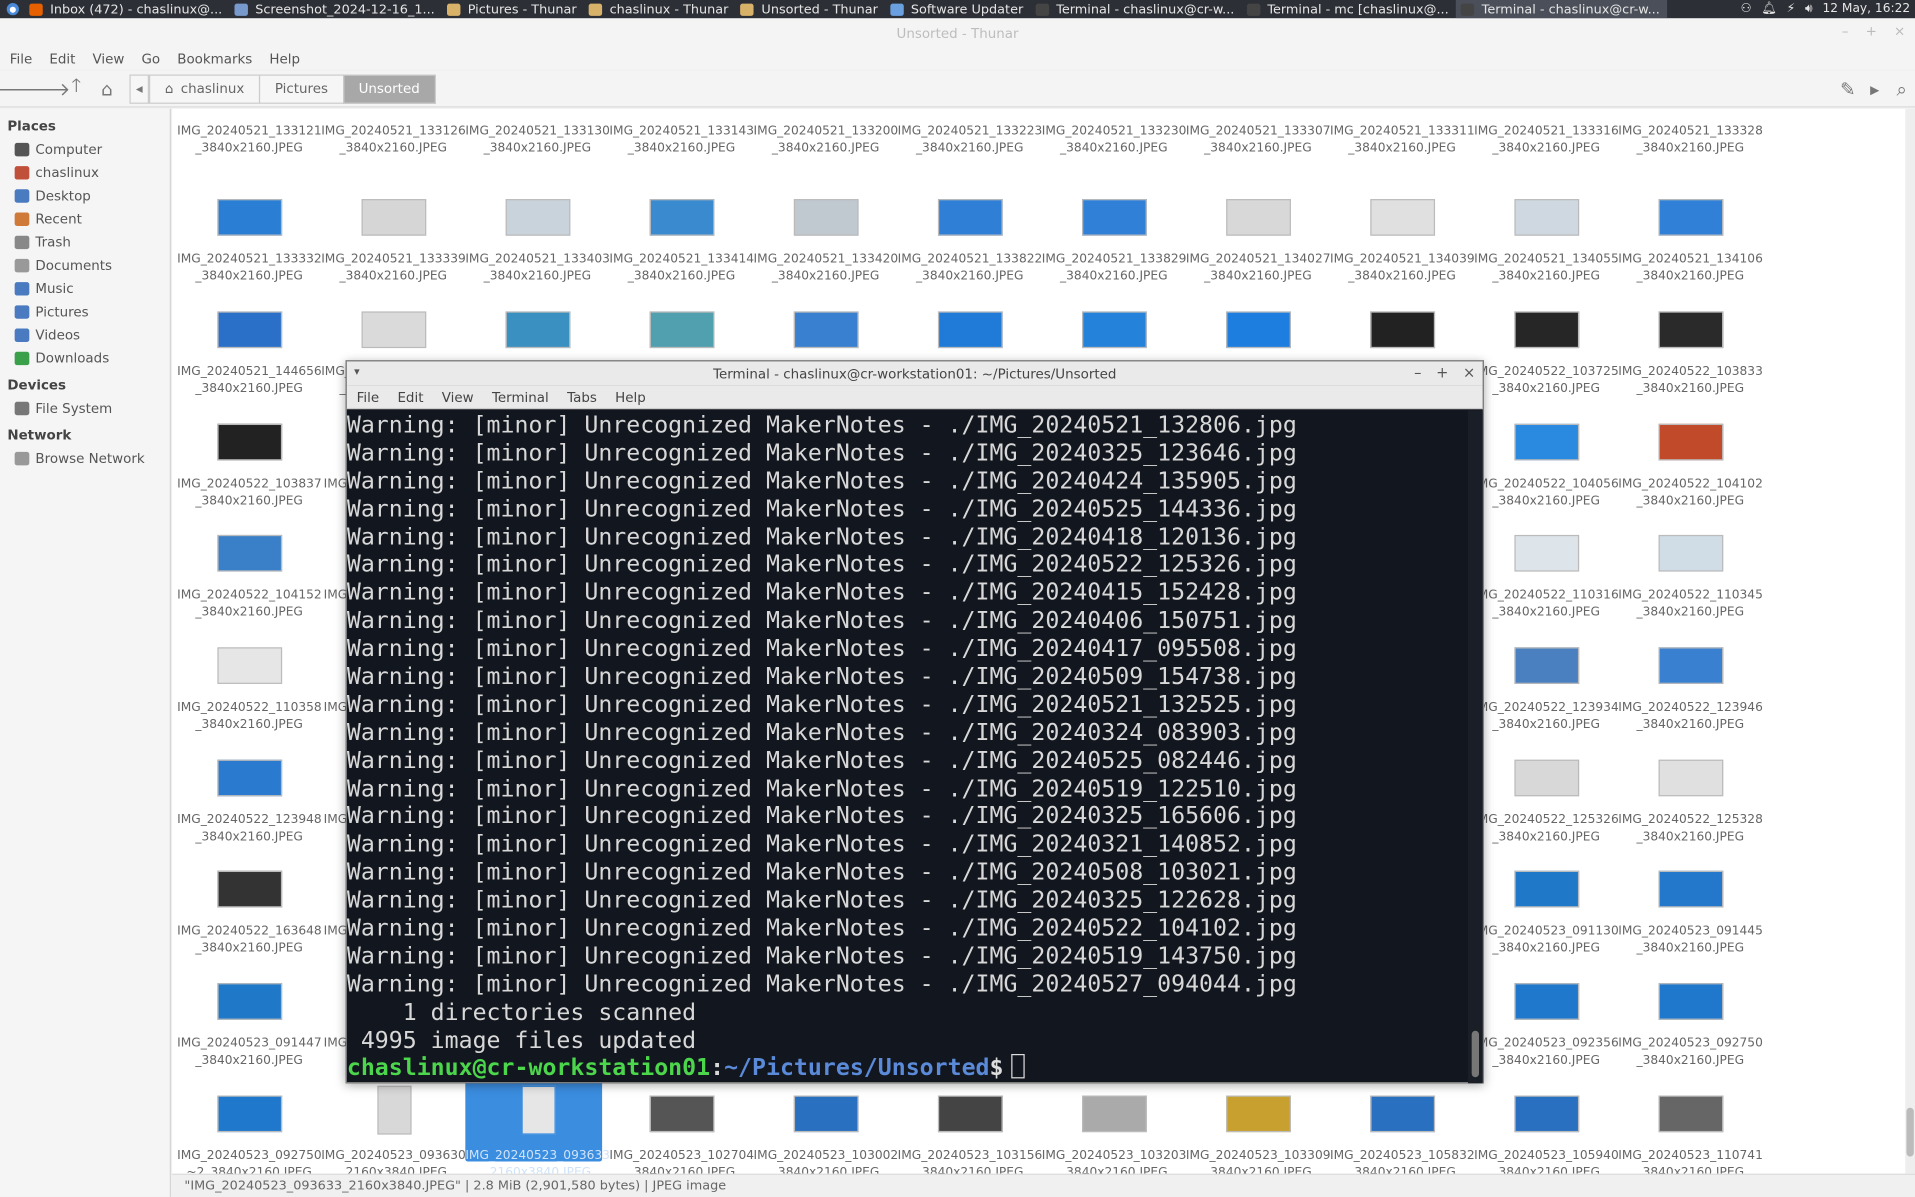 The height and width of the screenshot is (1197, 1915). Describe the element at coordinates (1690, 556) in the screenshot. I see `file-item: IMG_20240522_110345 _3840x2160.JPEG` at that location.